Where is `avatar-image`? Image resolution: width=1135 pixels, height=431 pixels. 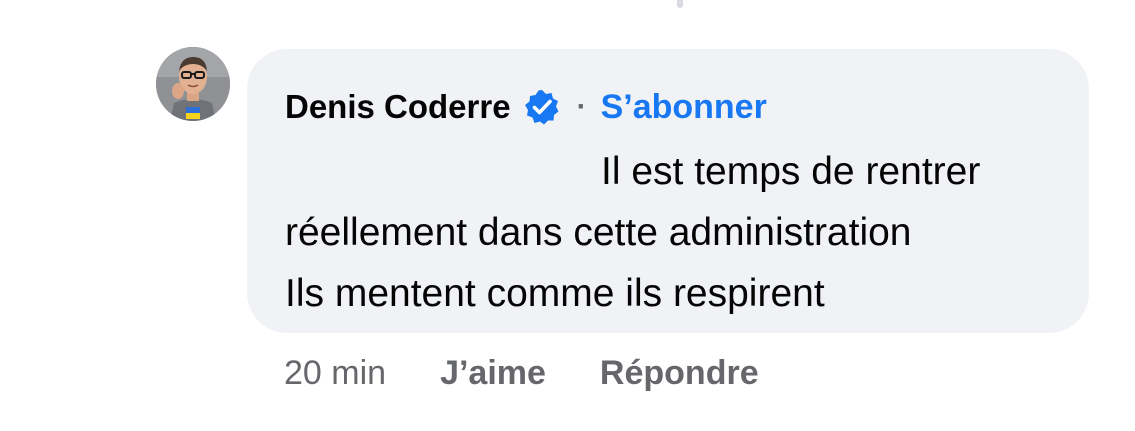
avatar-image is located at coordinates (193, 84).